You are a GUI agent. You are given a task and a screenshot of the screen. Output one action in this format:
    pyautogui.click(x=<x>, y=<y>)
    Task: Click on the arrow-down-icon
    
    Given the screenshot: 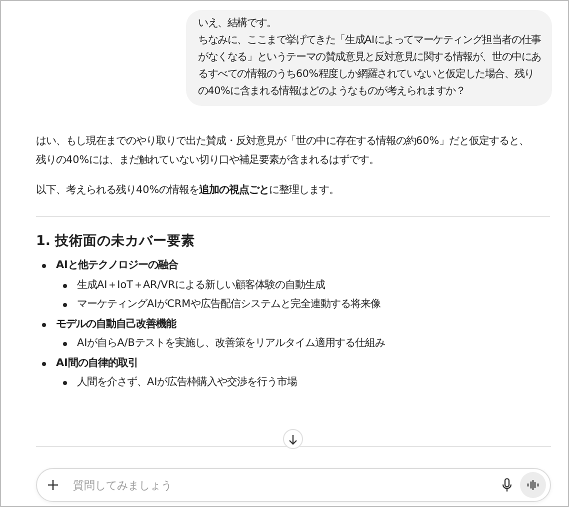 What is the action you would take?
    pyautogui.click(x=293, y=439)
    